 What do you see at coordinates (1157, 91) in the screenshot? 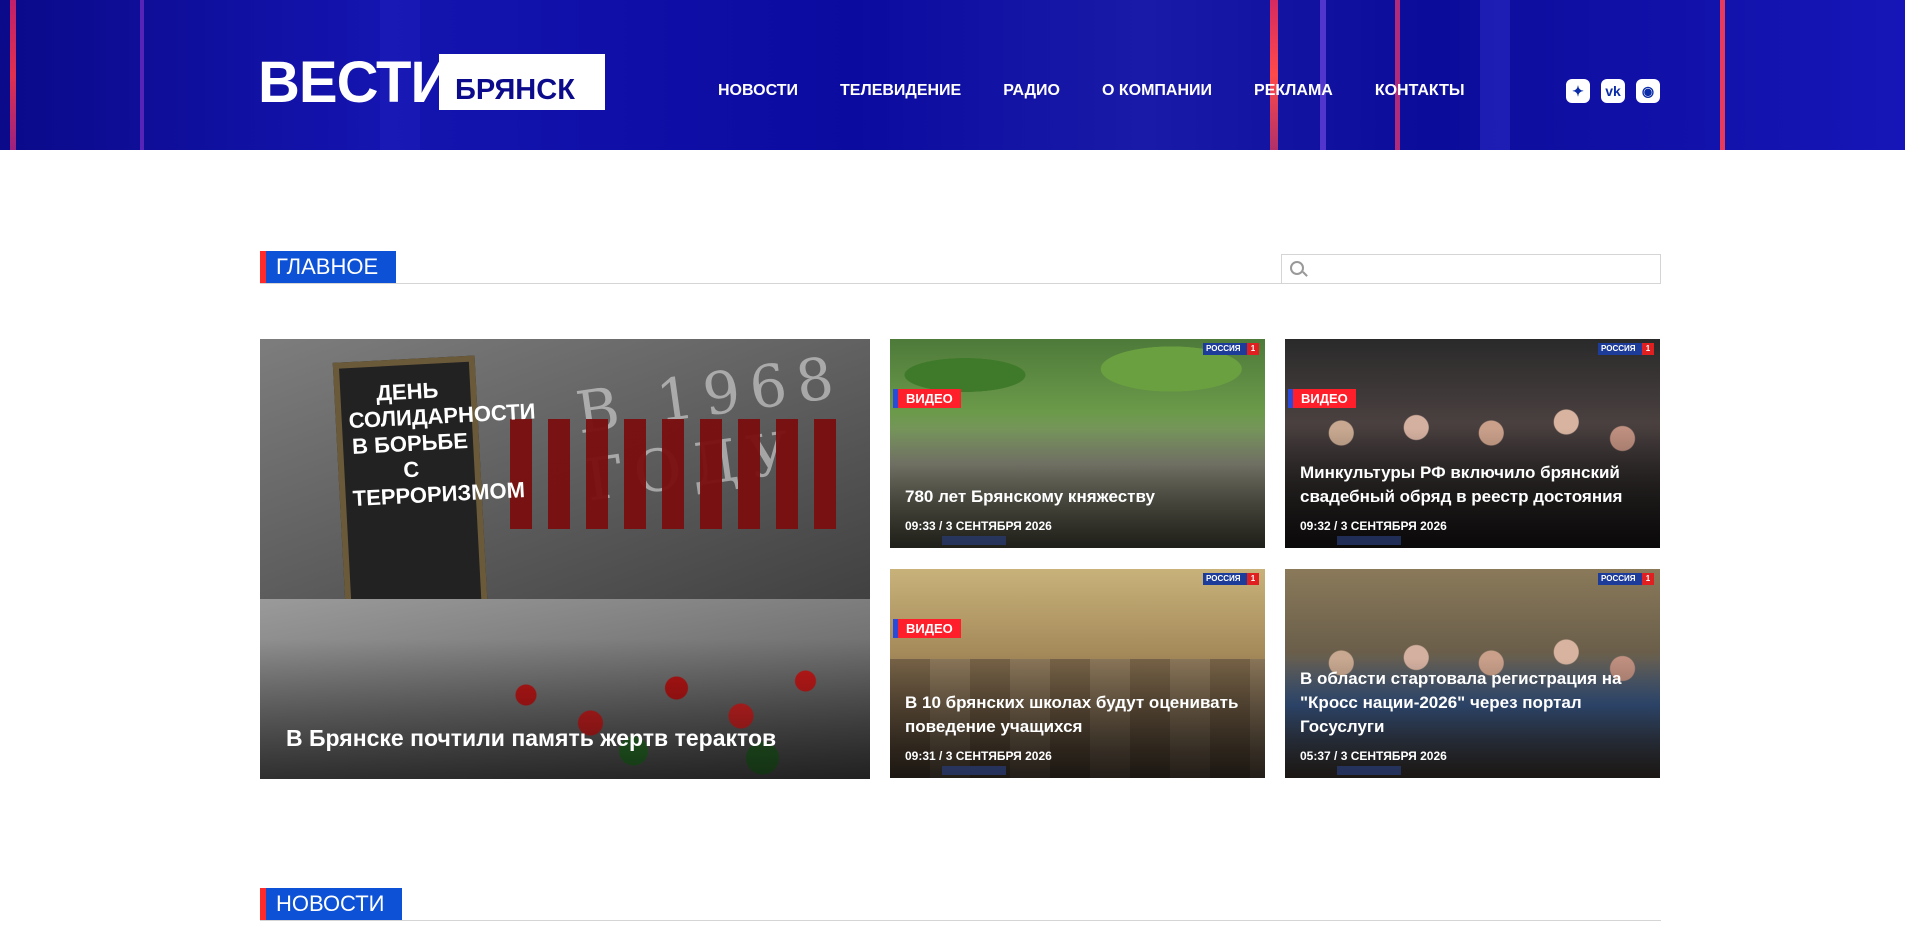
I see `nav-item-about: О КОМПАНИИ` at bounding box center [1157, 91].